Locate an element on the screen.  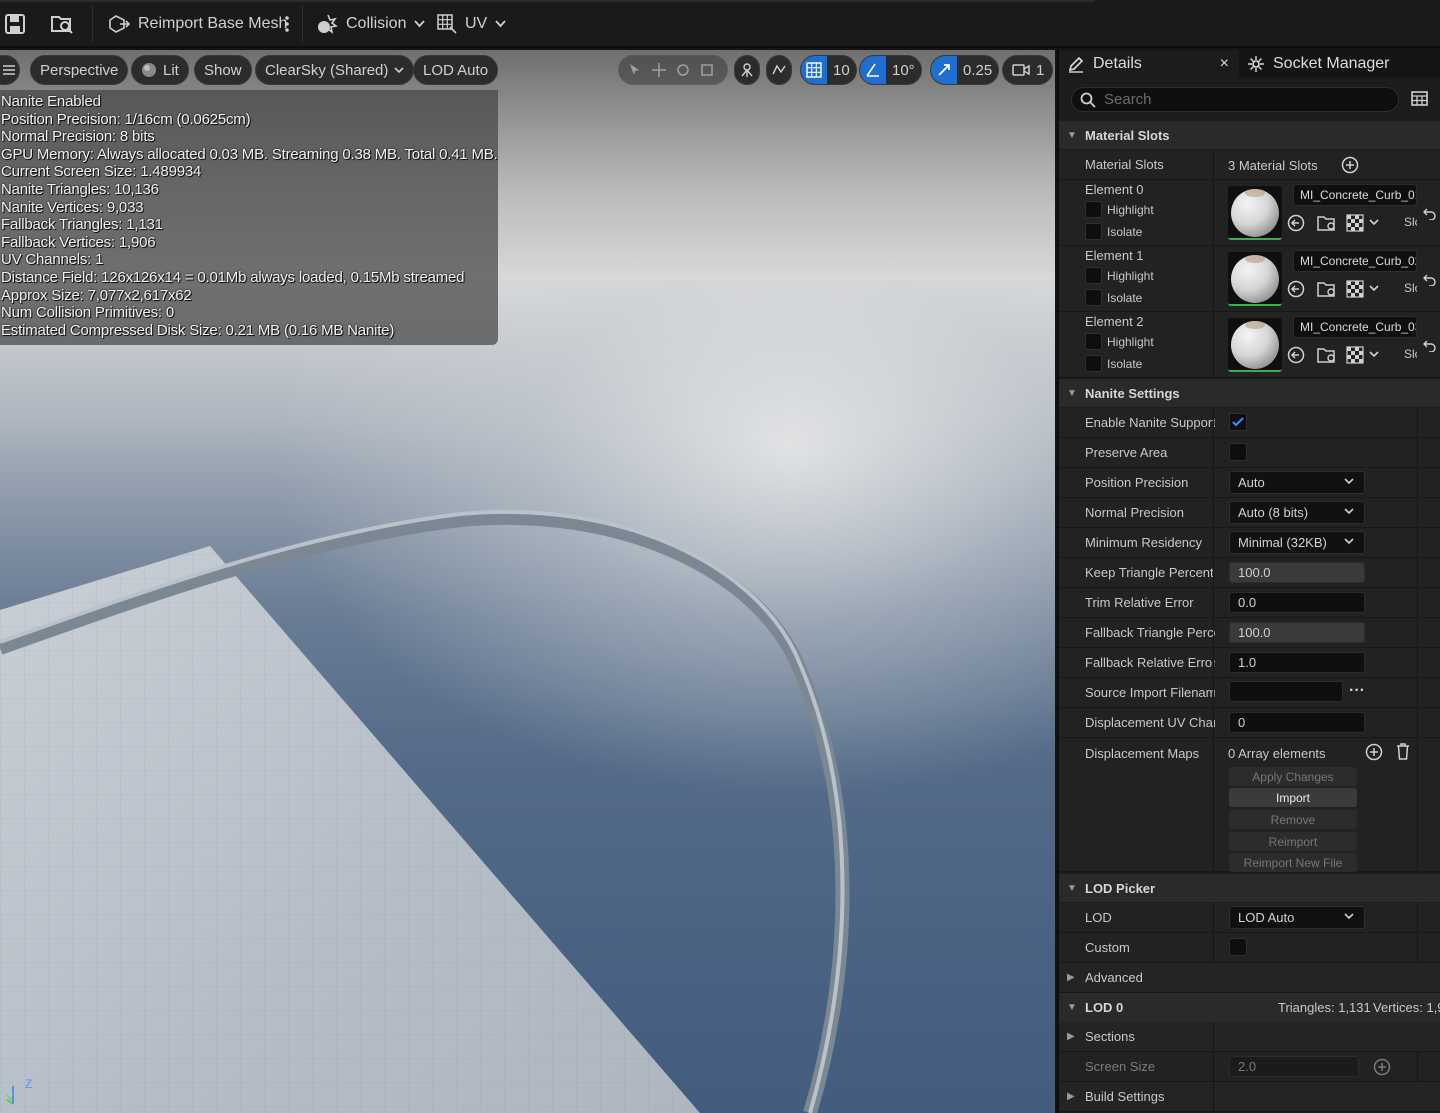
advanced-row: ▶ Advanced is located at coordinates (1249, 978).